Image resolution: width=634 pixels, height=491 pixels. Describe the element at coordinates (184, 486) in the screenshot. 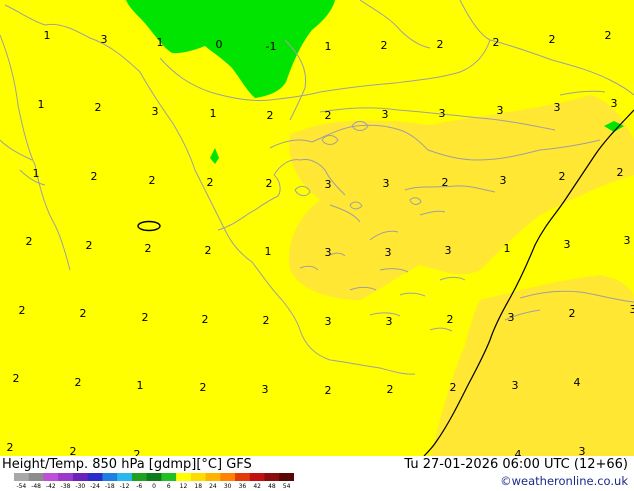

I see `colorbar-tick-label: 12` at that location.